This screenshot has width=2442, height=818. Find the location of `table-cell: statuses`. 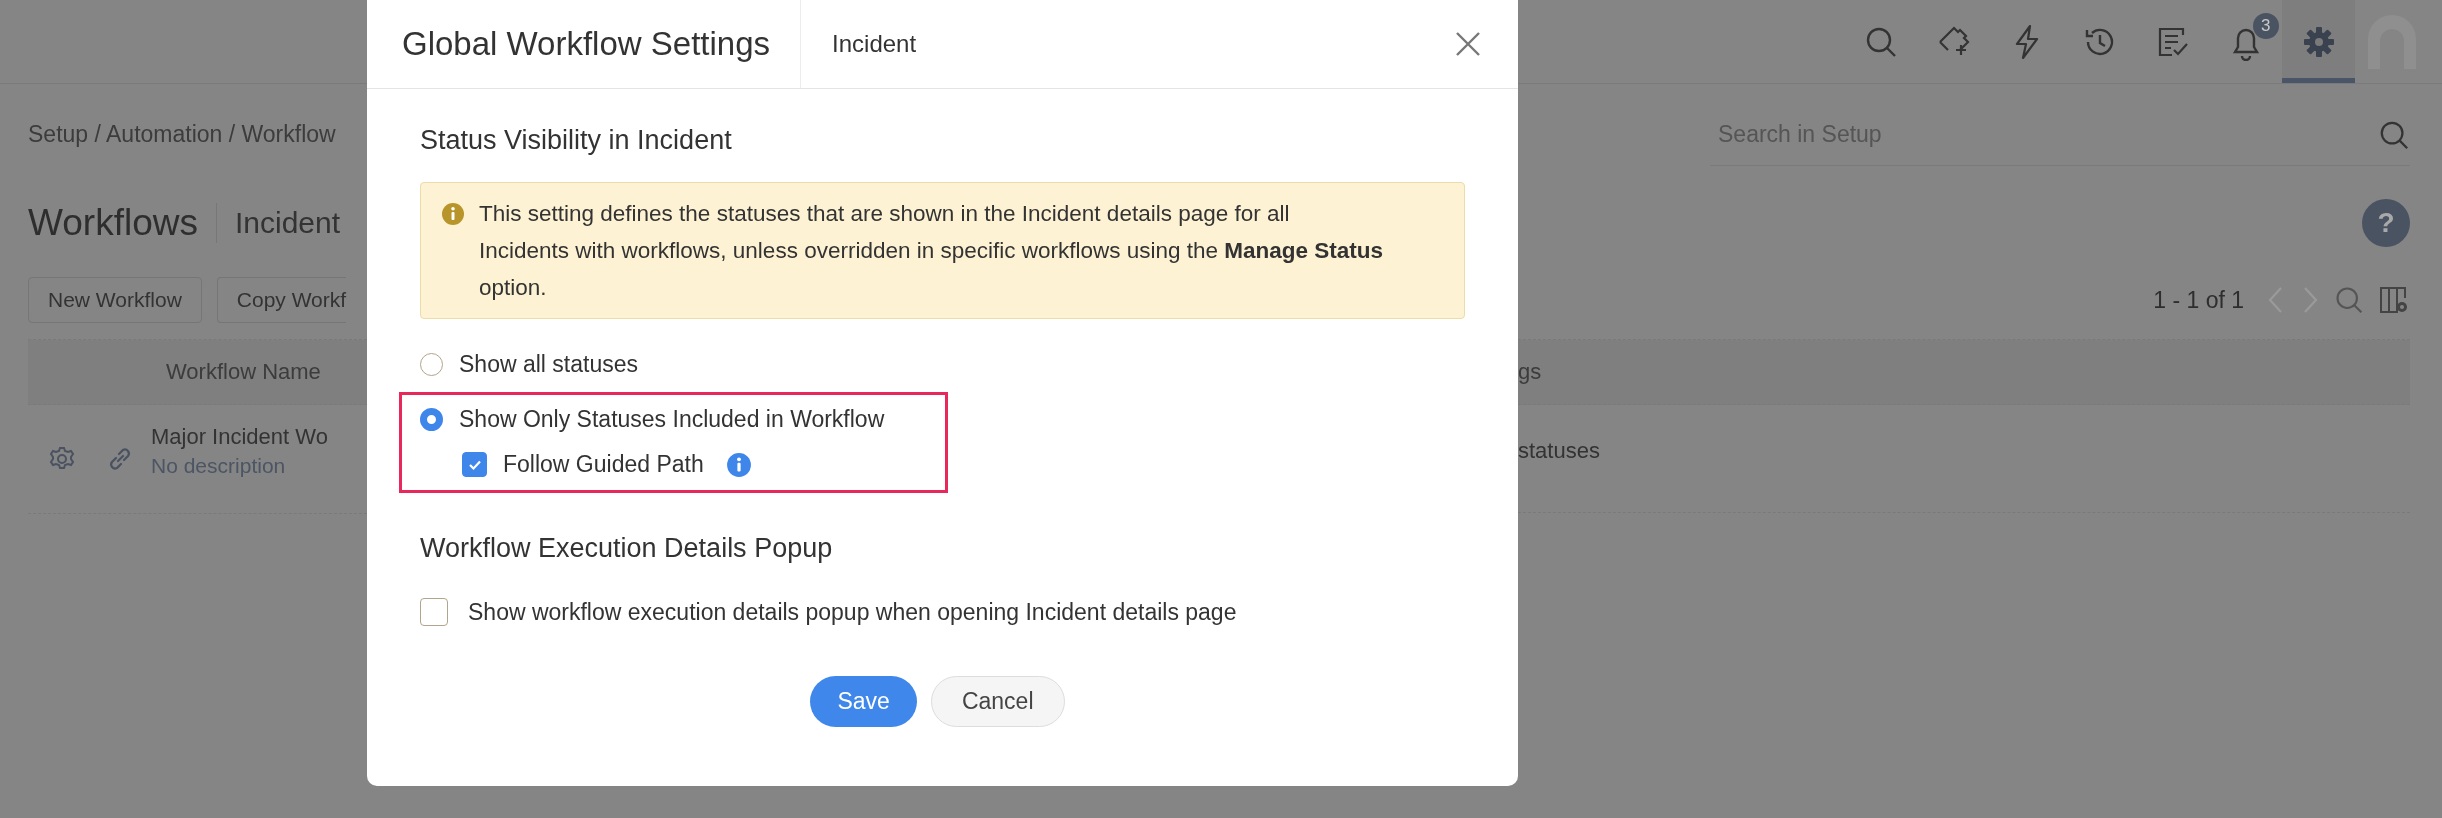

table-cell: statuses is located at coordinates (1559, 451).